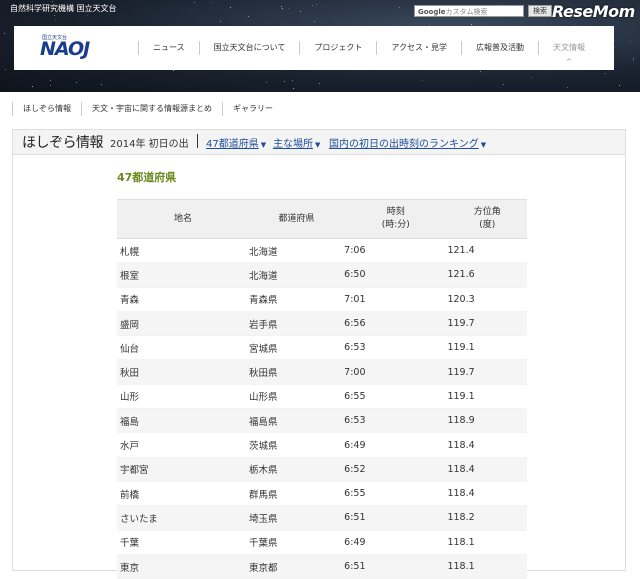 The width and height of the screenshot is (640, 579). I want to click on search-input: Googleカスタム検索, so click(469, 11).